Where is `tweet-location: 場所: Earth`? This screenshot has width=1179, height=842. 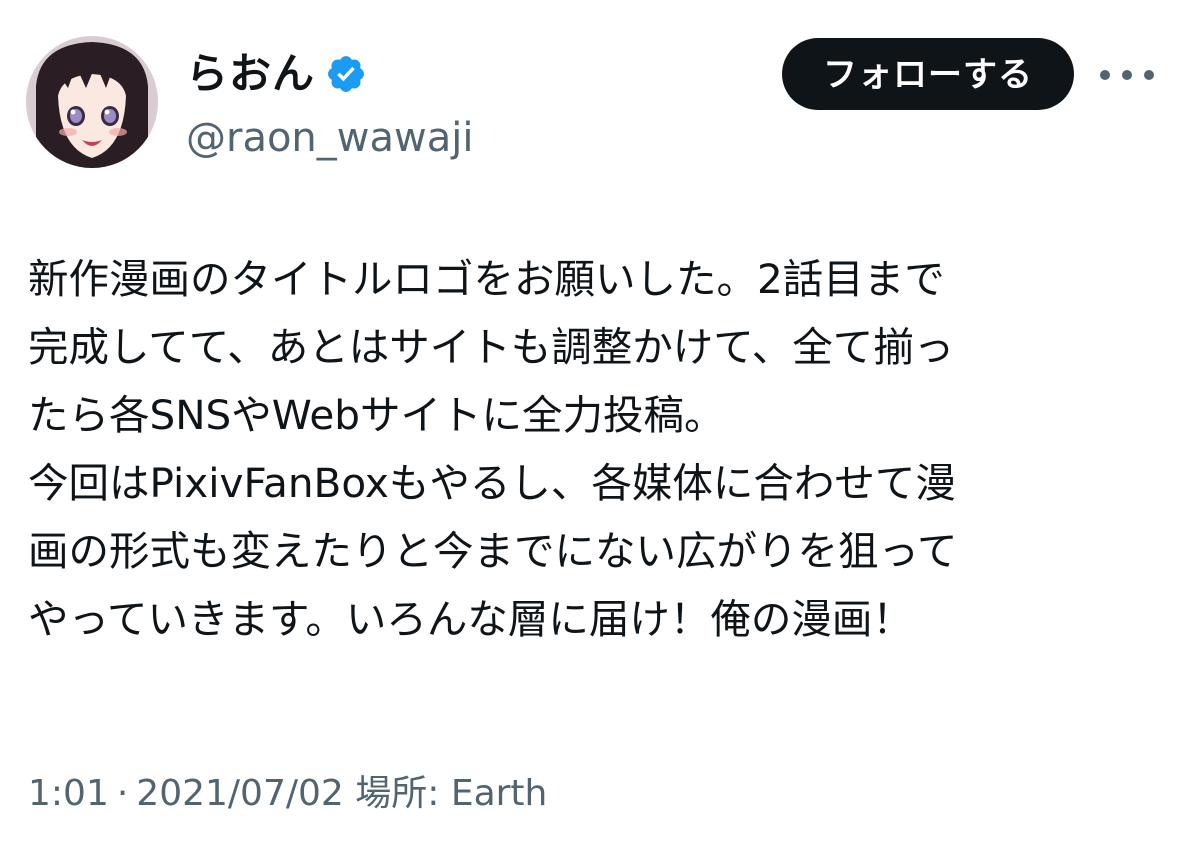
tweet-location: 場所: Earth is located at coordinates (451, 793).